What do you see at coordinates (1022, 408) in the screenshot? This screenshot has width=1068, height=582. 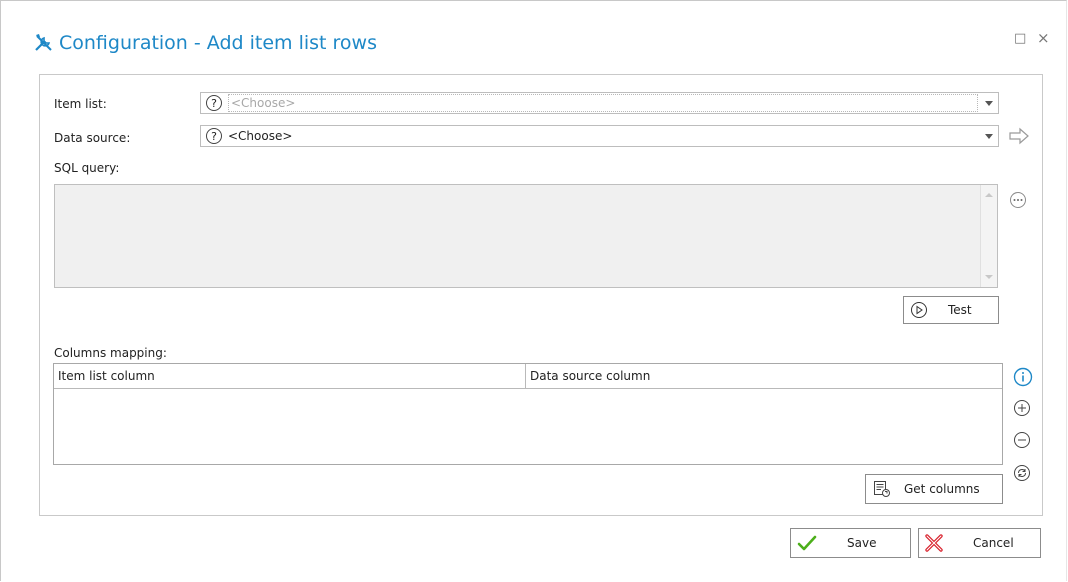 I see `add-row-icon` at bounding box center [1022, 408].